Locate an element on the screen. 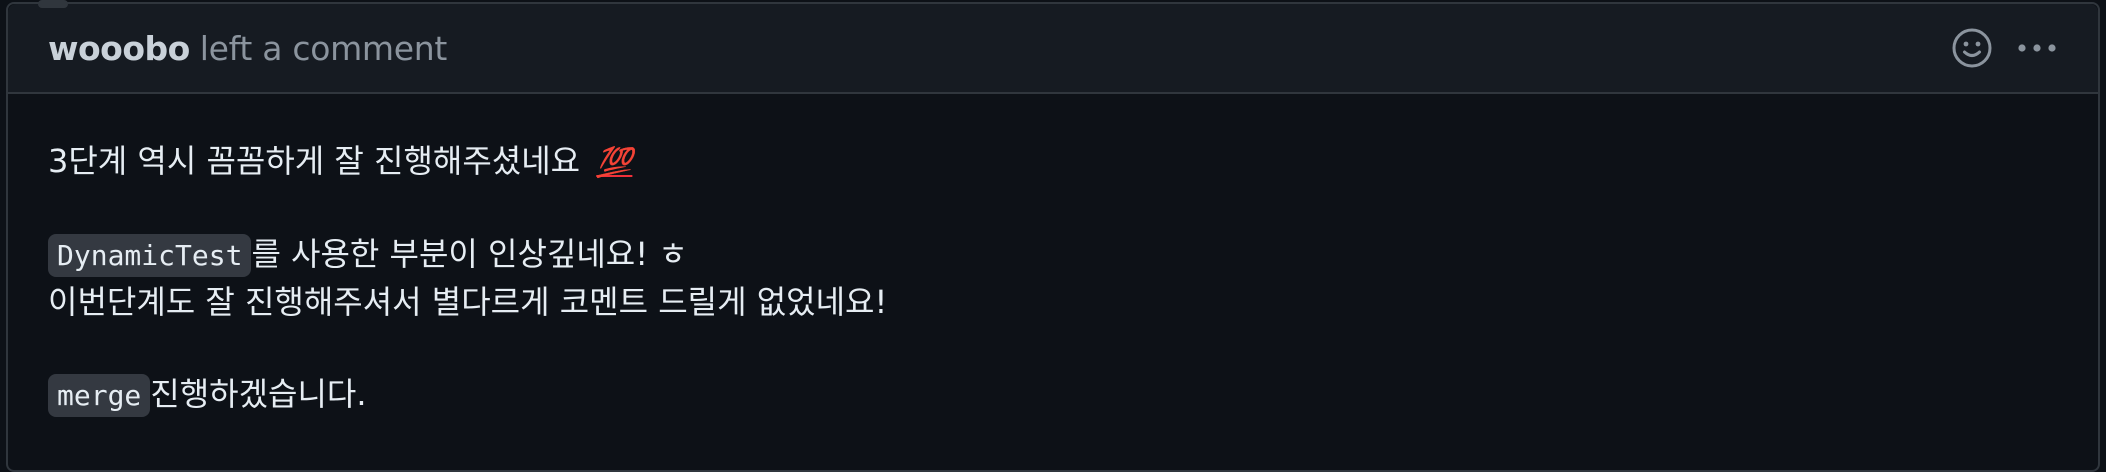 This screenshot has height=472, width=2106. kebab-menu-icon is located at coordinates (2037, 48).